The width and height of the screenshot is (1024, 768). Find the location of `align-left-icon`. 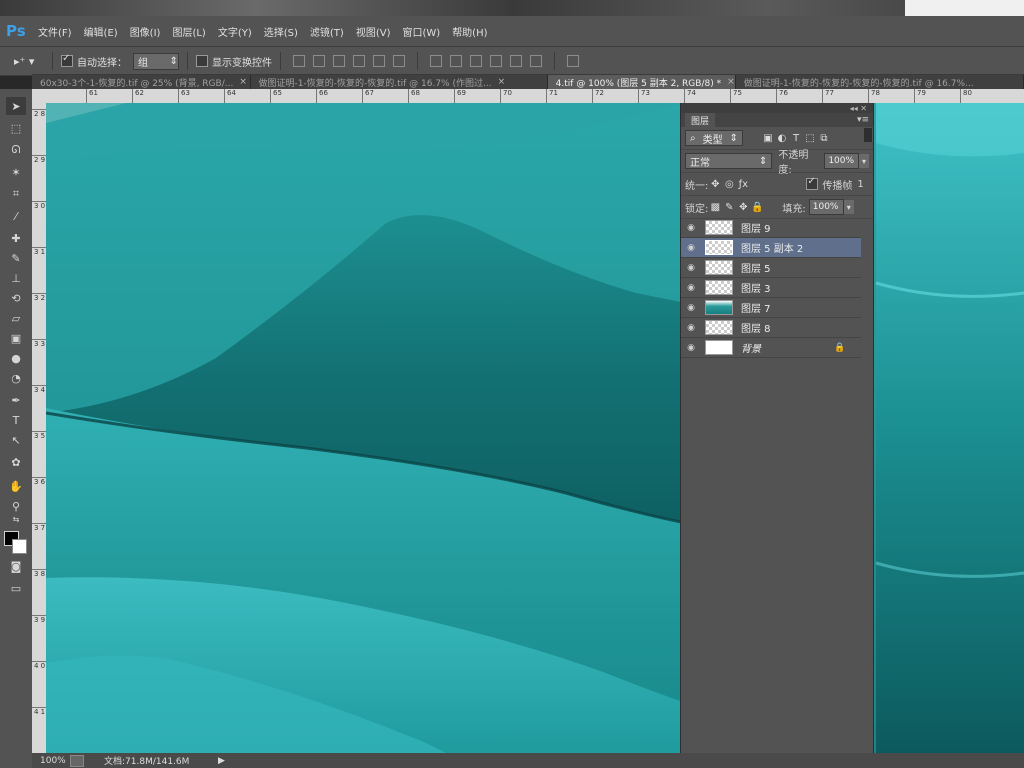

align-left-icon is located at coordinates (359, 61).